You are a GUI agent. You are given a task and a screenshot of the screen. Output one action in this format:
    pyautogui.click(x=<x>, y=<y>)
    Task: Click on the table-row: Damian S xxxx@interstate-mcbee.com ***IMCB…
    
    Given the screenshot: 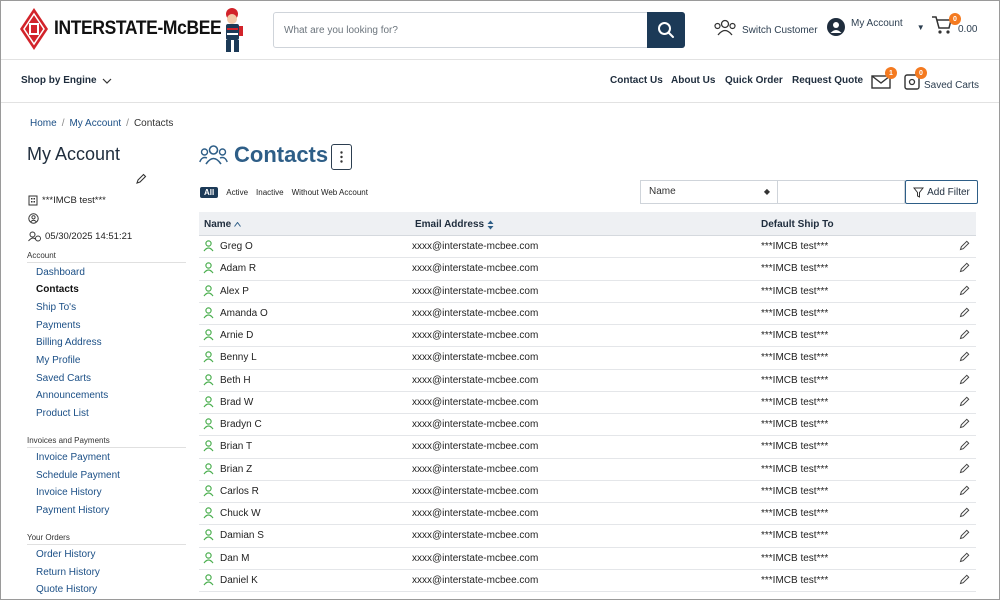 What is the action you would take?
    pyautogui.click(x=587, y=536)
    